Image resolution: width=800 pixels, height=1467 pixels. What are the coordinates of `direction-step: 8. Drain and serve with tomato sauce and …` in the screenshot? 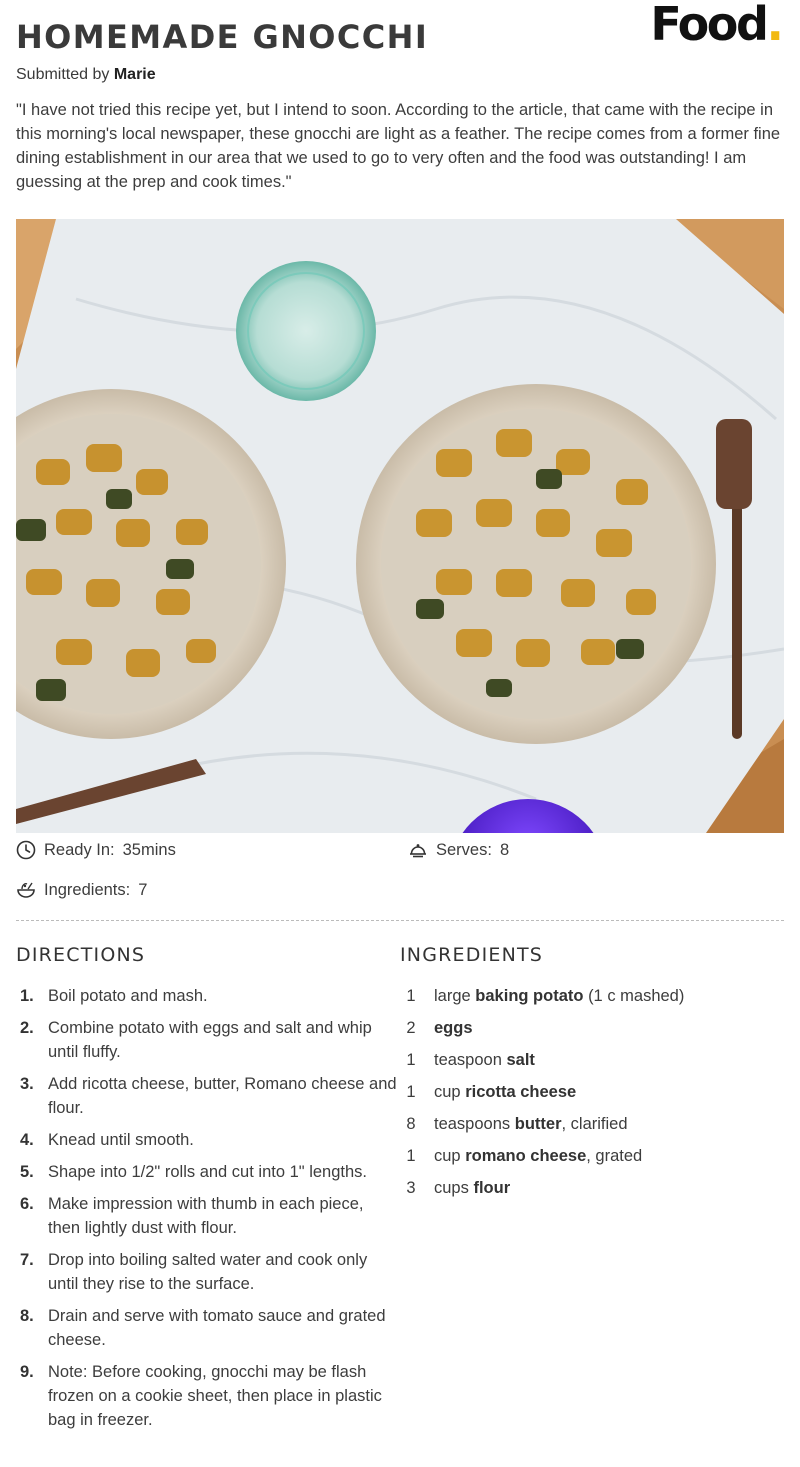 It's located at (208, 1328).